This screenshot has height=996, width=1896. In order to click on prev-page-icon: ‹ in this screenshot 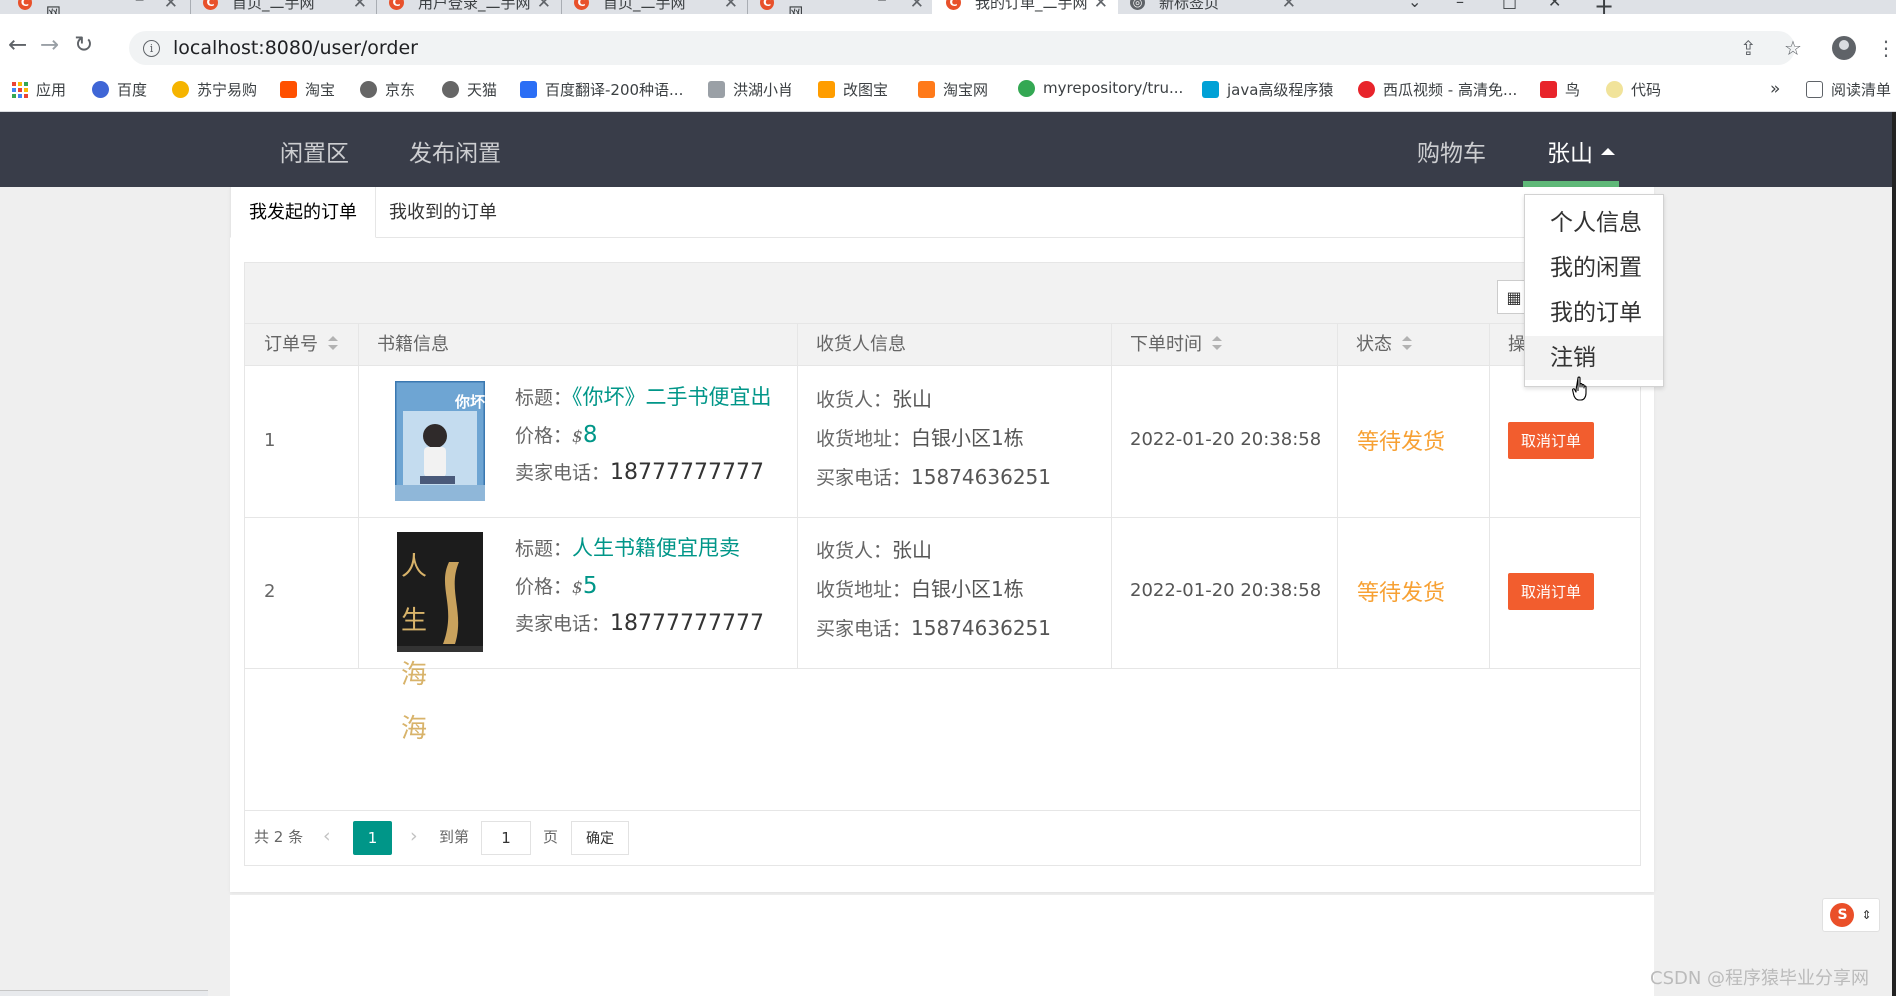, I will do `click(327, 836)`.